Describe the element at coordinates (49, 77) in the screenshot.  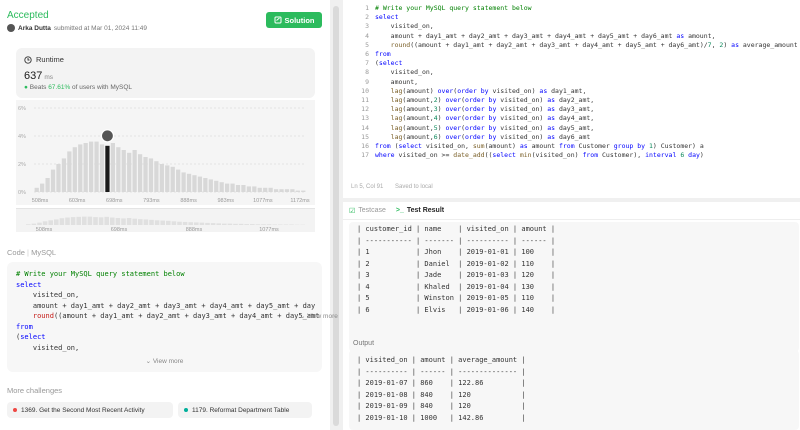
I see `runtime-unit: ms` at that location.